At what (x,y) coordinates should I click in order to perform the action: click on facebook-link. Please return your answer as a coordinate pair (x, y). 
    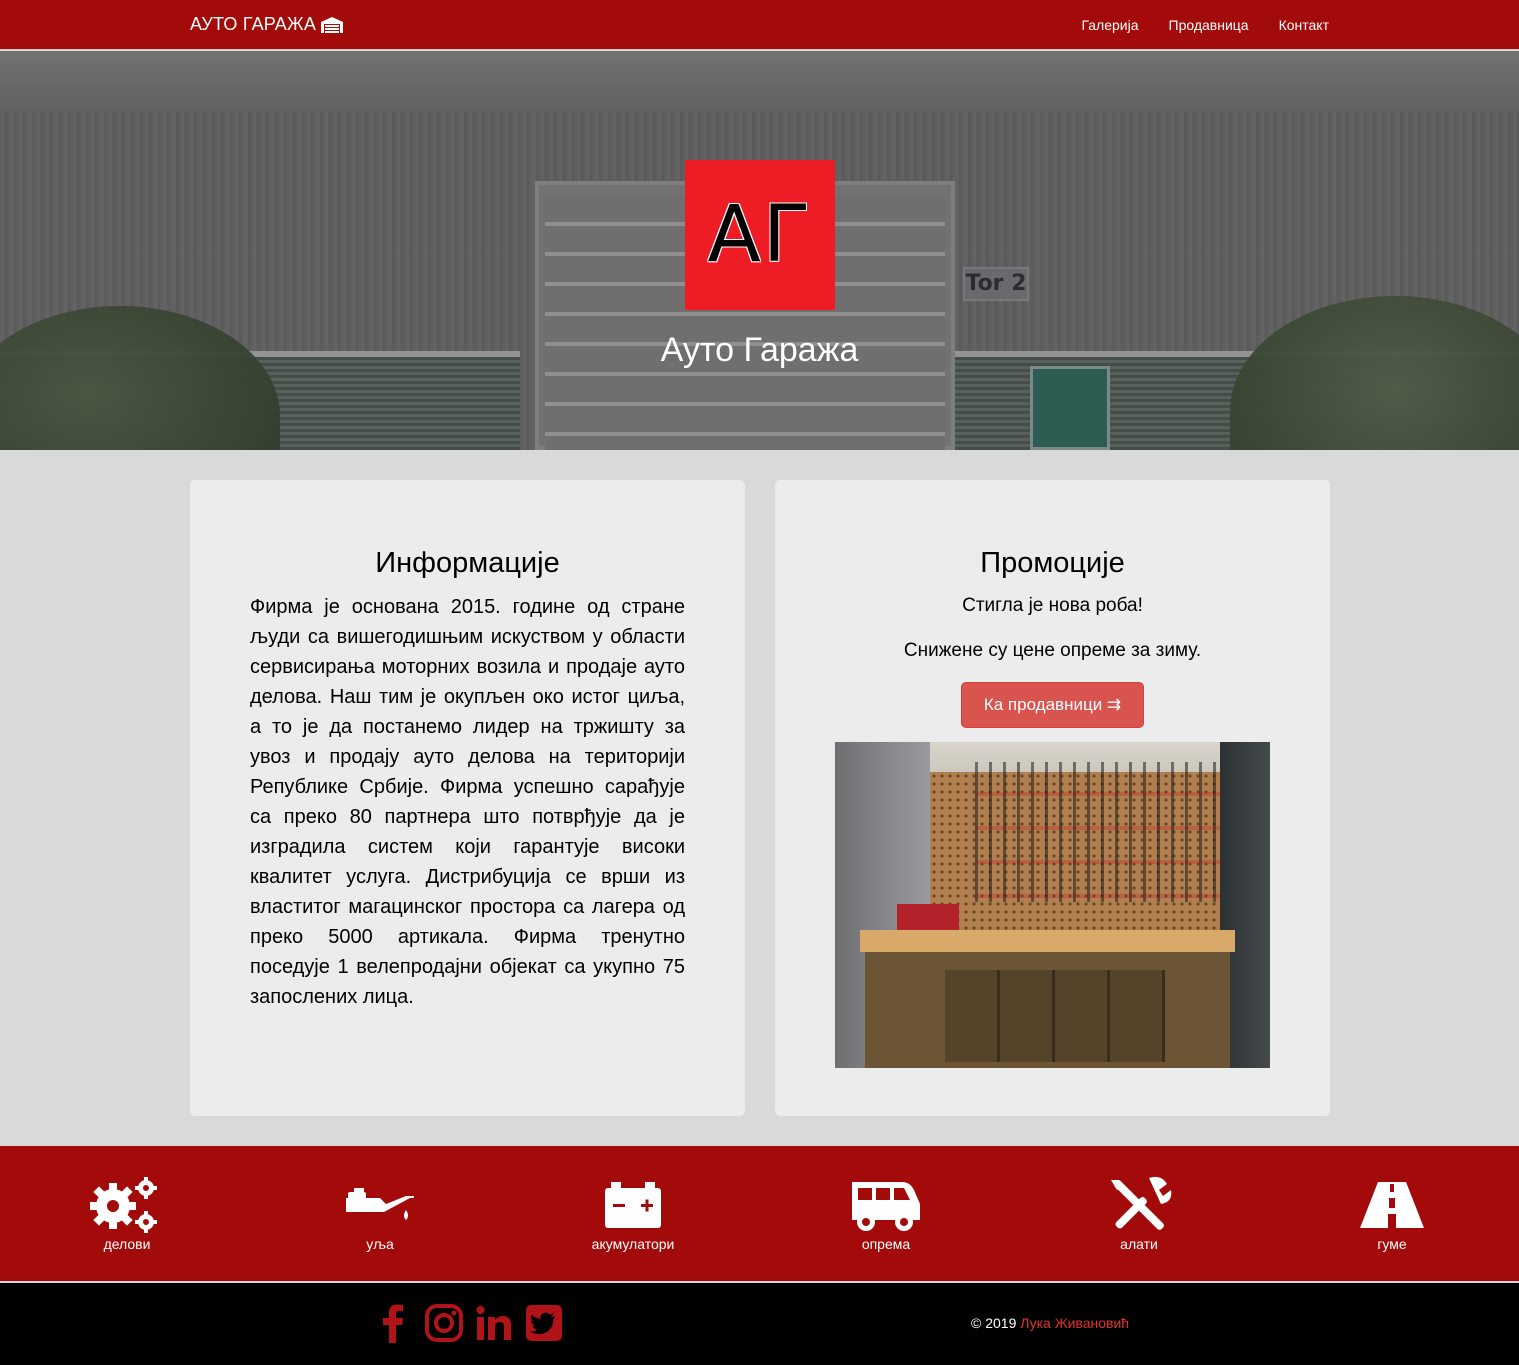
    Looking at the image, I should click on (394, 1323).